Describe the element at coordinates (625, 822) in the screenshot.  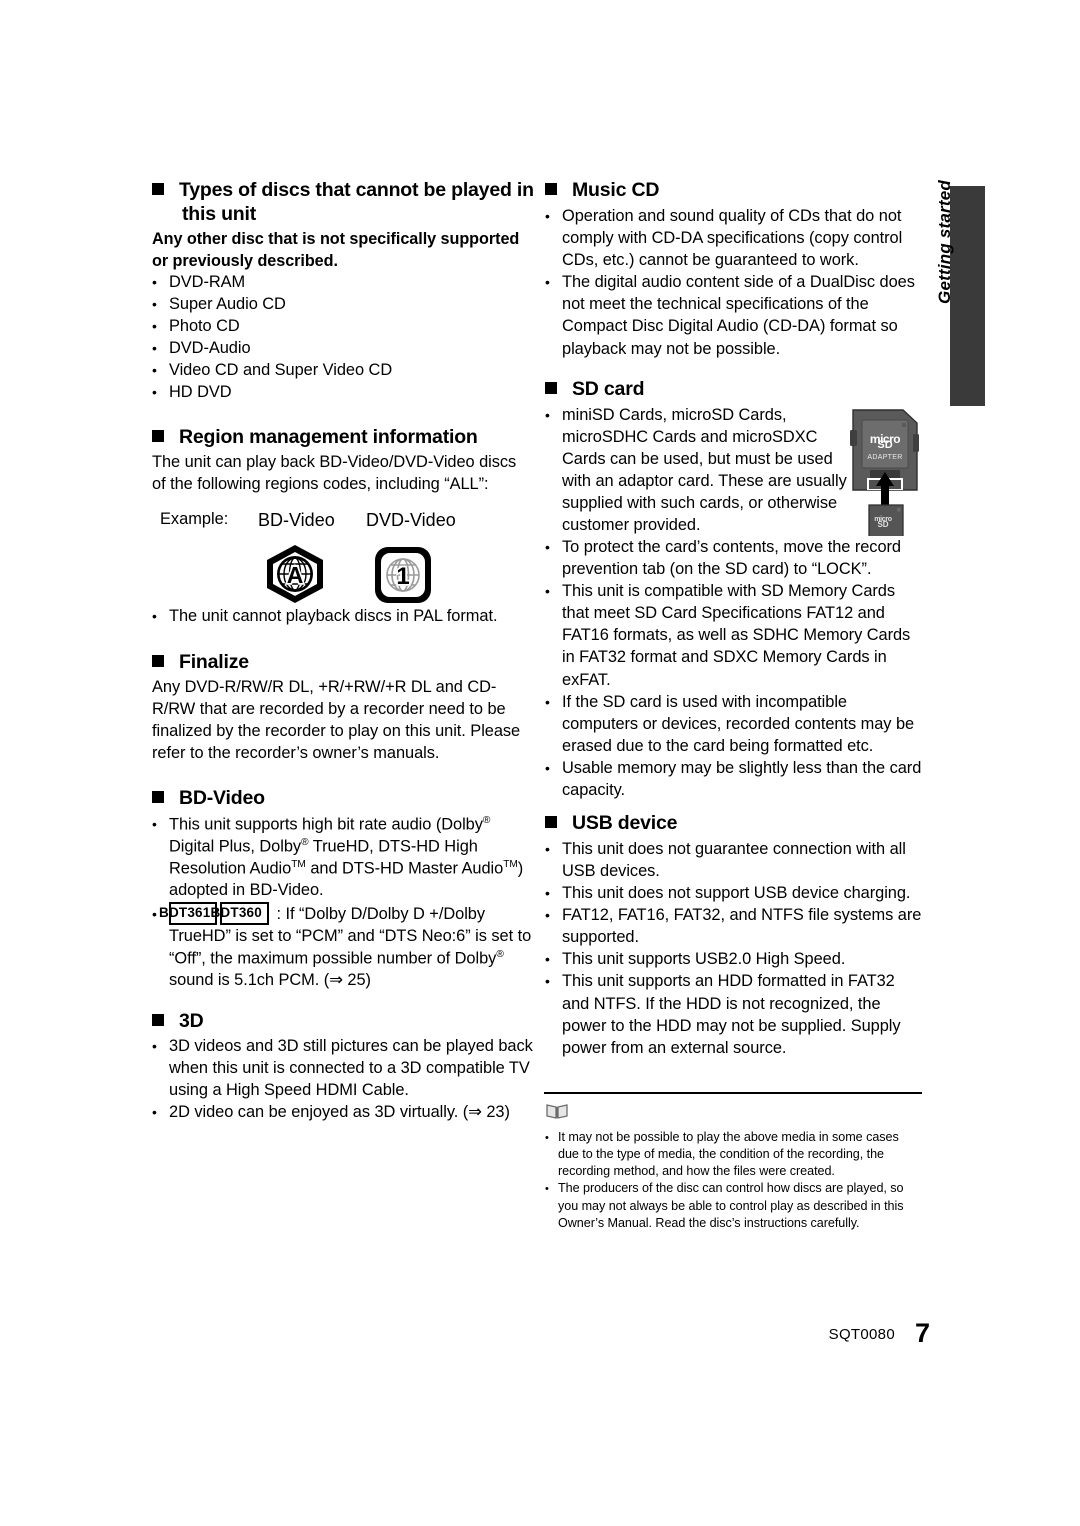
I see `heading-text: USB device` at that location.